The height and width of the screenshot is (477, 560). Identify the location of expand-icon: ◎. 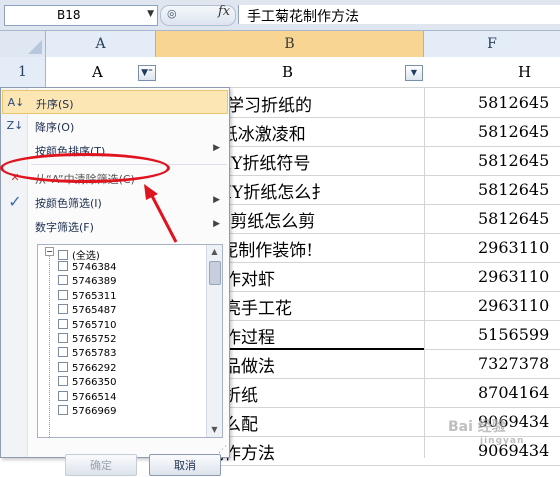
(172, 13).